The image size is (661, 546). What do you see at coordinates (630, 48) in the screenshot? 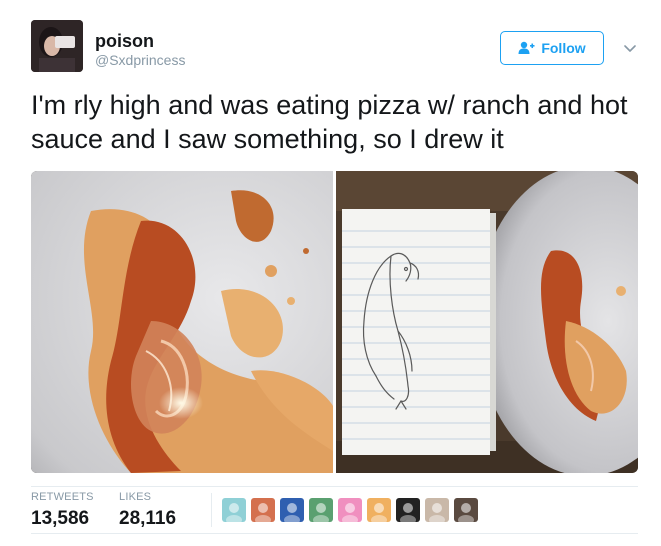
I see `chevron-down-icon` at bounding box center [630, 48].